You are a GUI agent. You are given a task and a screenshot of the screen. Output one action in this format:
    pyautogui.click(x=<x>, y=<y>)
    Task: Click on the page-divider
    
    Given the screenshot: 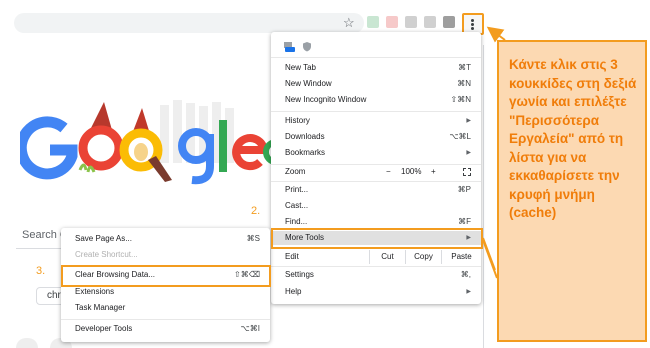 What is the action you would take?
    pyautogui.click(x=483, y=196)
    